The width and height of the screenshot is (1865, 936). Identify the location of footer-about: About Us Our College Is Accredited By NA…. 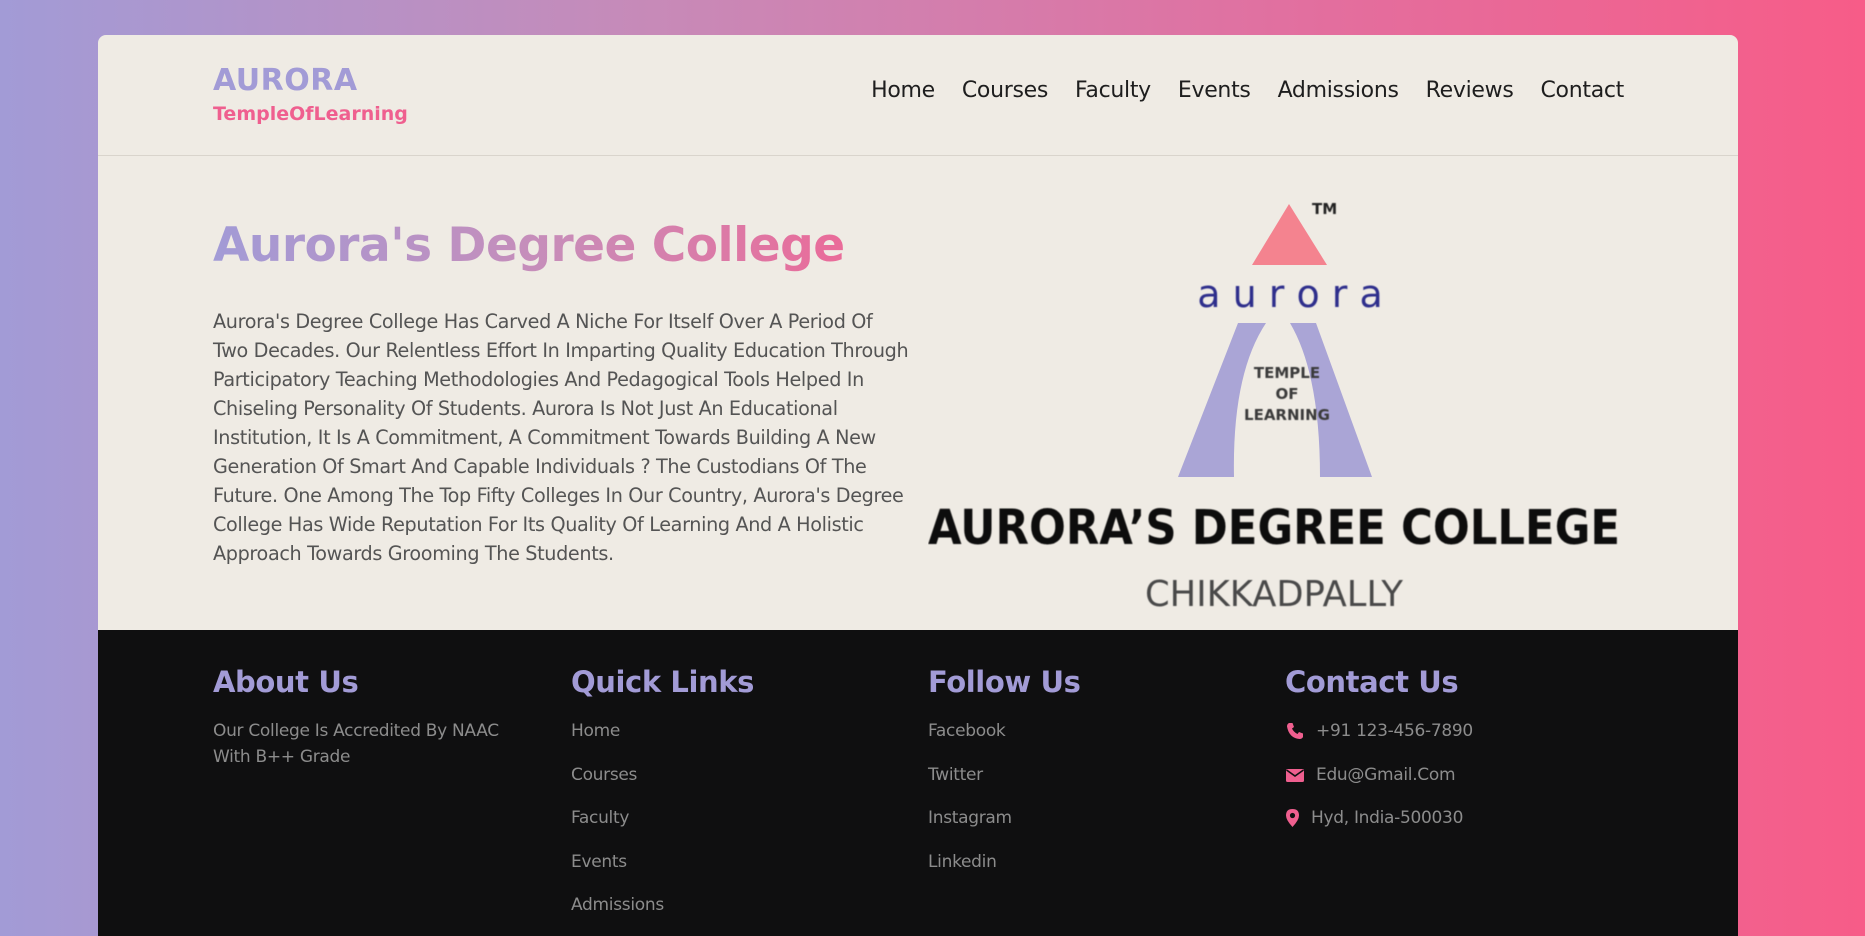
(373, 716).